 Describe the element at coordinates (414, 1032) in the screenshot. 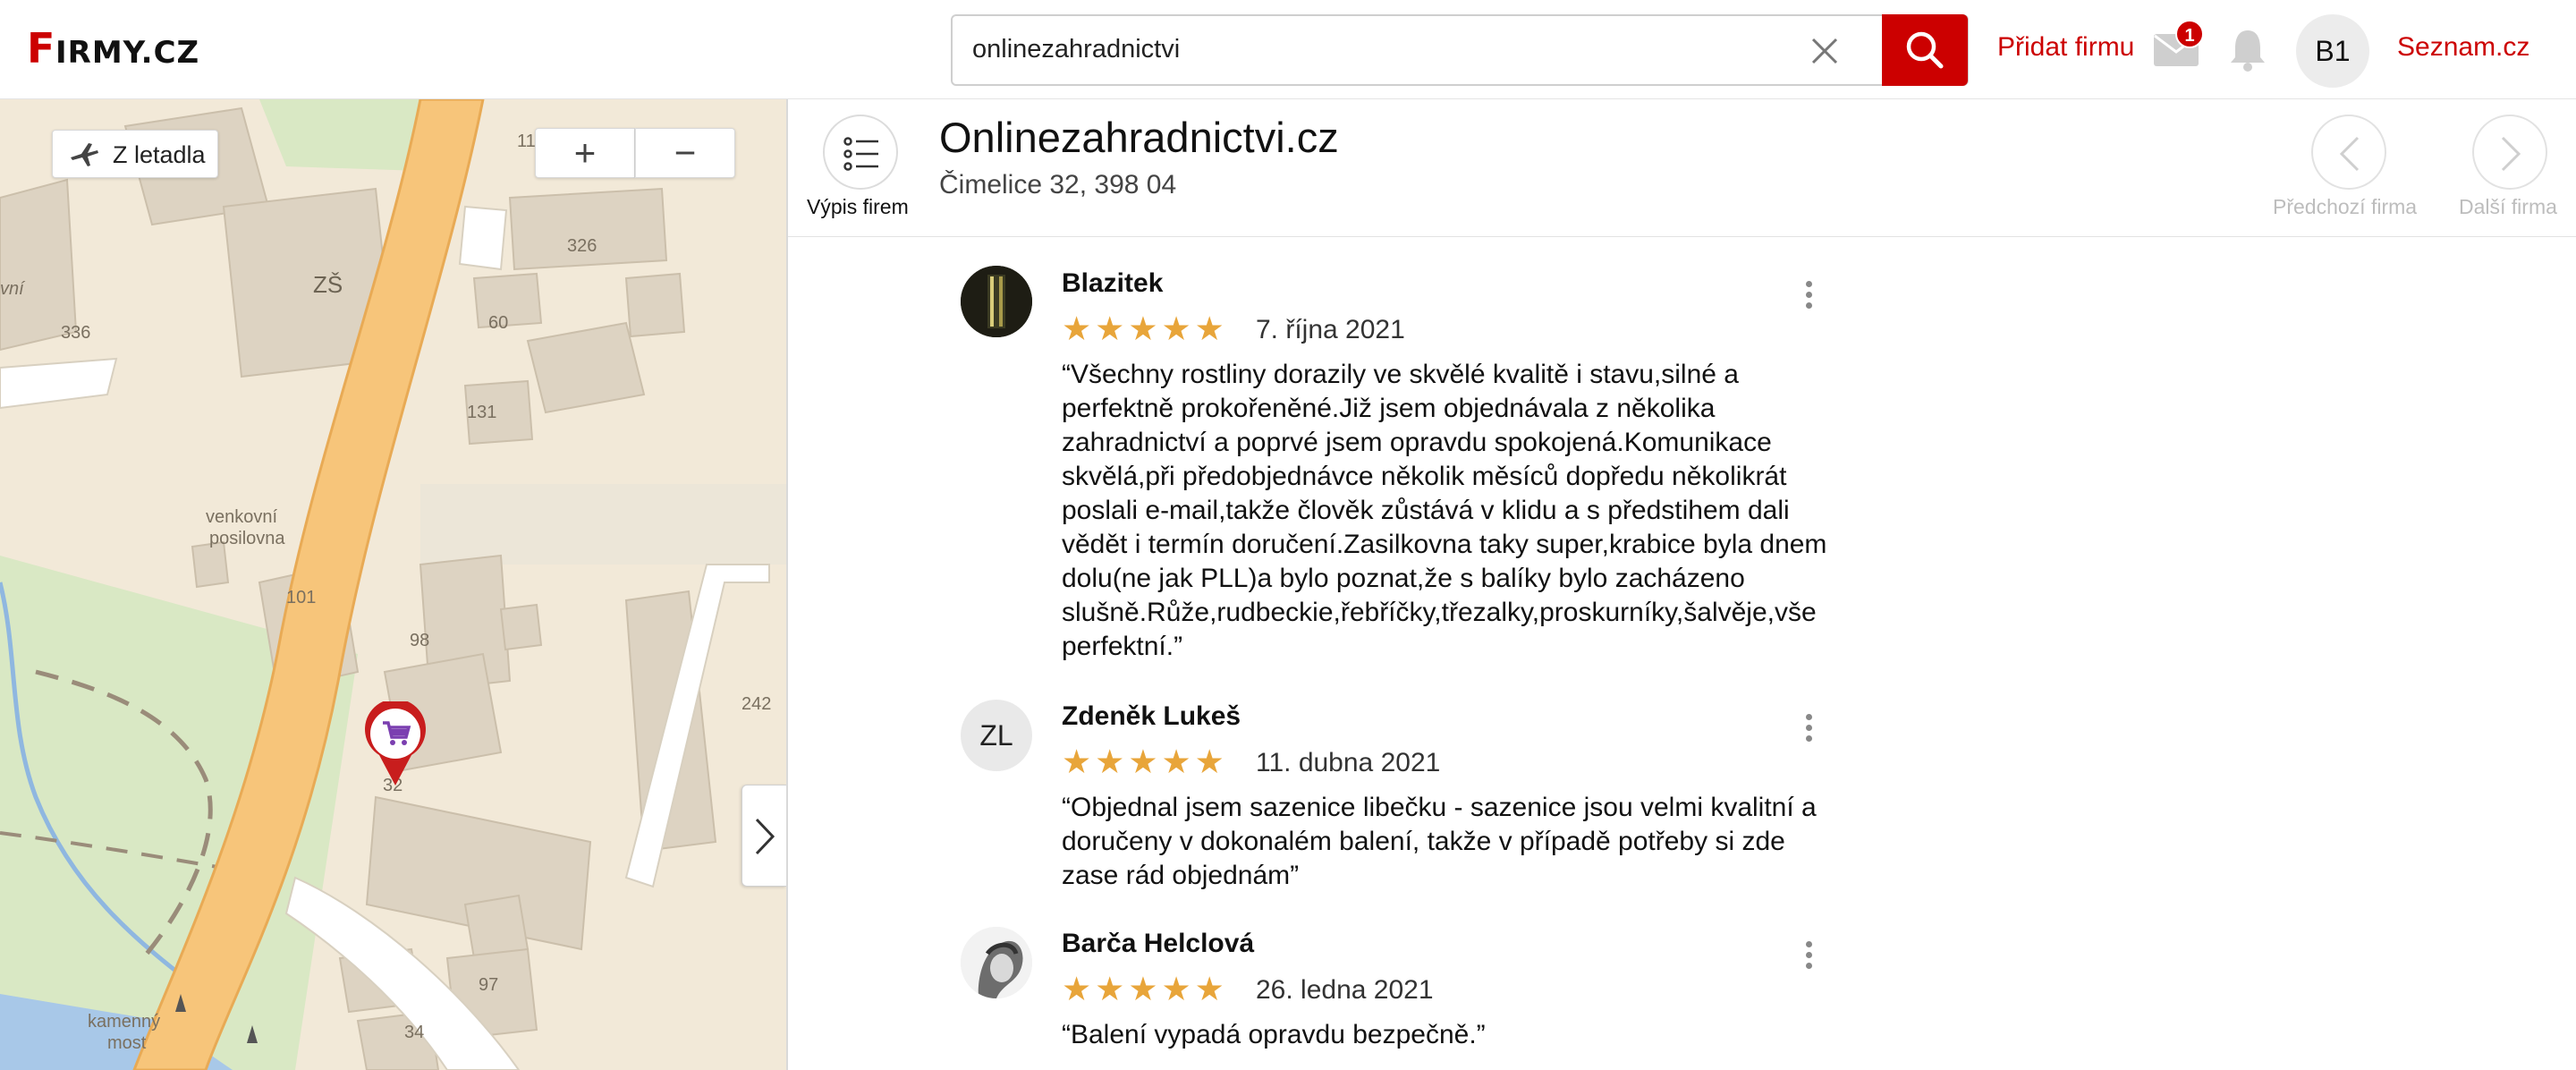

I see `map-house-number: 34` at that location.